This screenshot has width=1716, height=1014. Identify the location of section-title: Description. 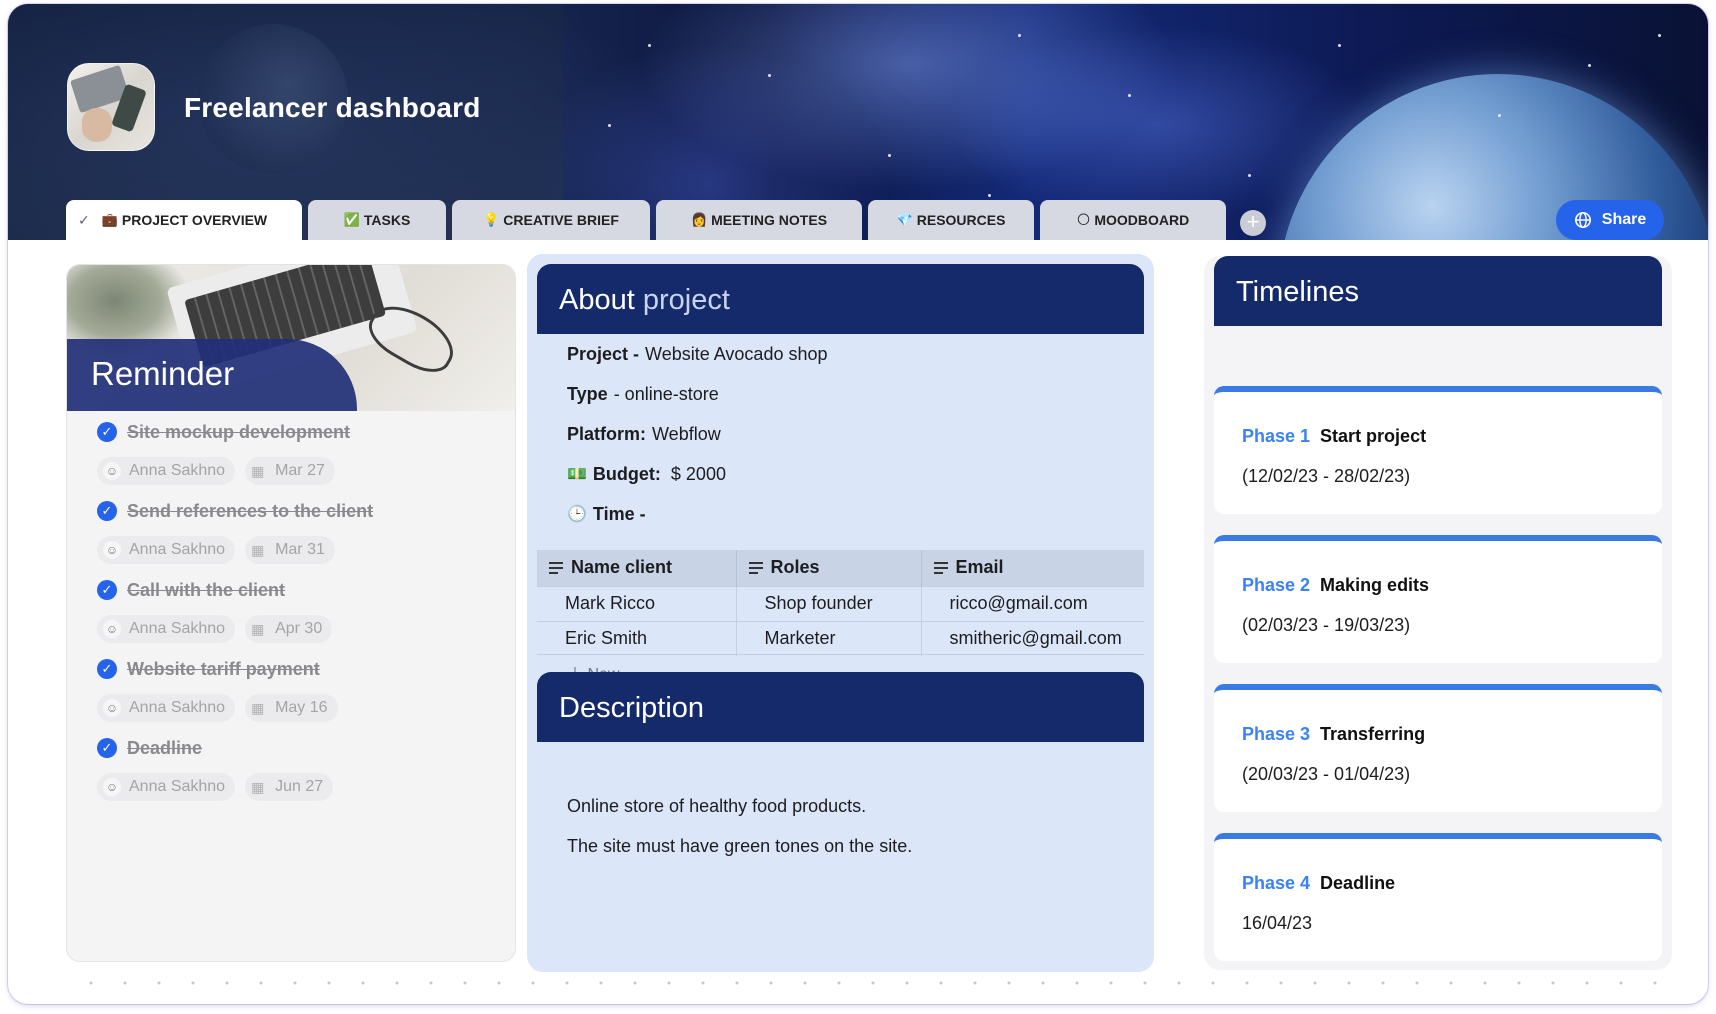
(632, 708).